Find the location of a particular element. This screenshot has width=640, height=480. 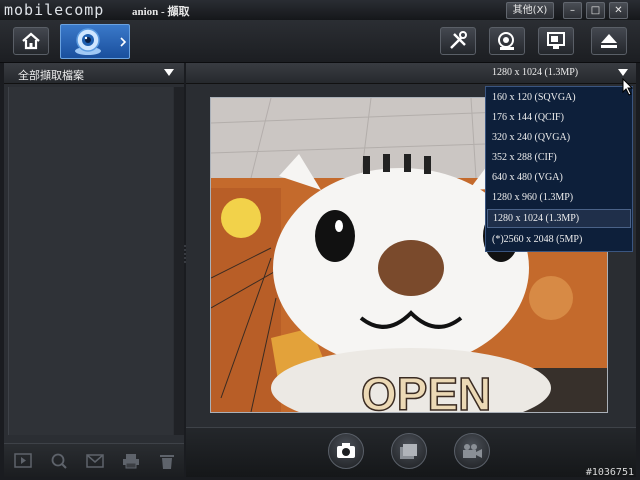

mouse-cursor-icon is located at coordinates (628, 87).